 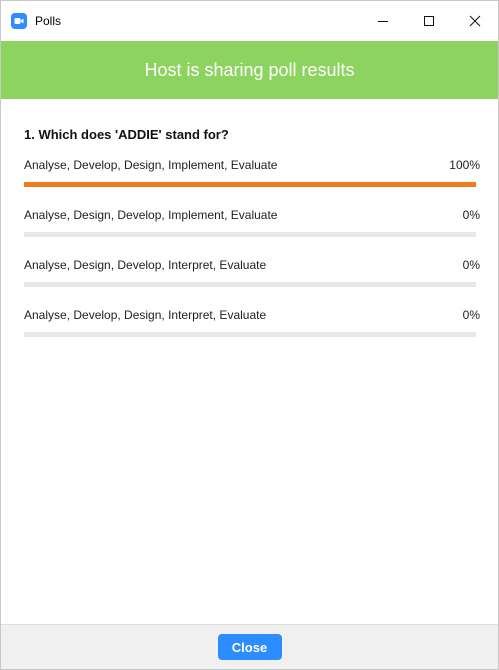 I want to click on result-bar-fill, so click(x=250, y=184).